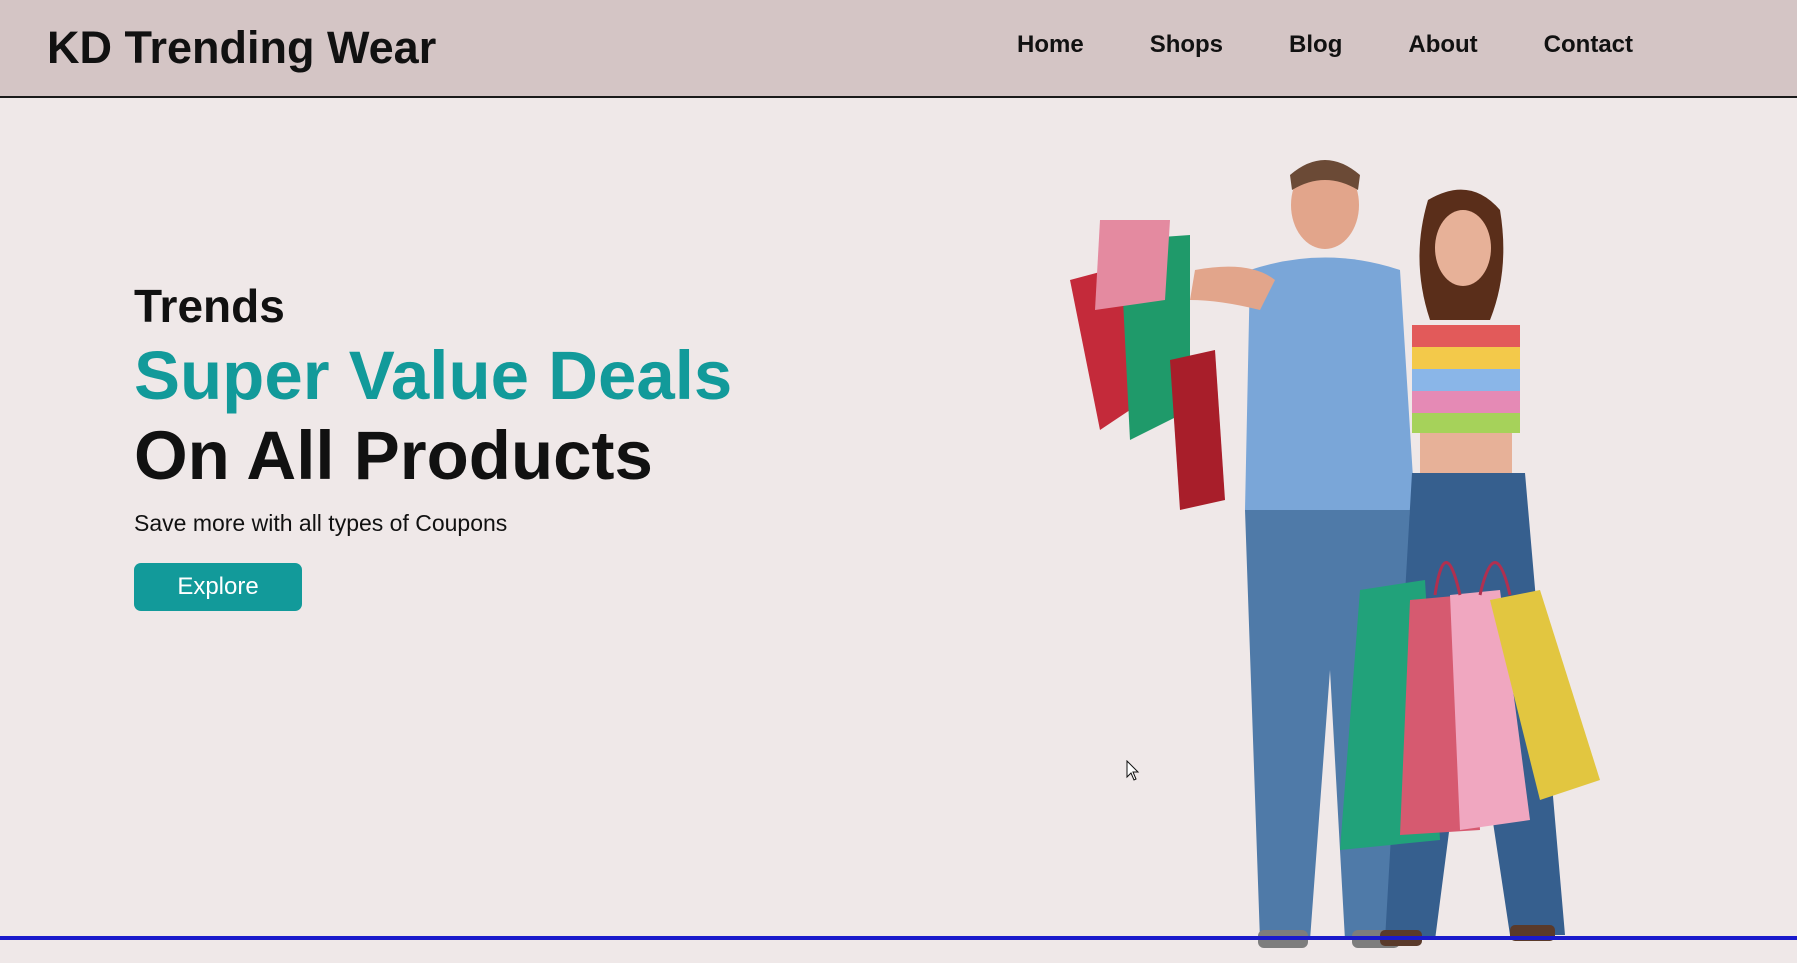 Image resolution: width=1797 pixels, height=963 pixels. What do you see at coordinates (1470, 705) in the screenshot?
I see `front-bags-illustration` at bounding box center [1470, 705].